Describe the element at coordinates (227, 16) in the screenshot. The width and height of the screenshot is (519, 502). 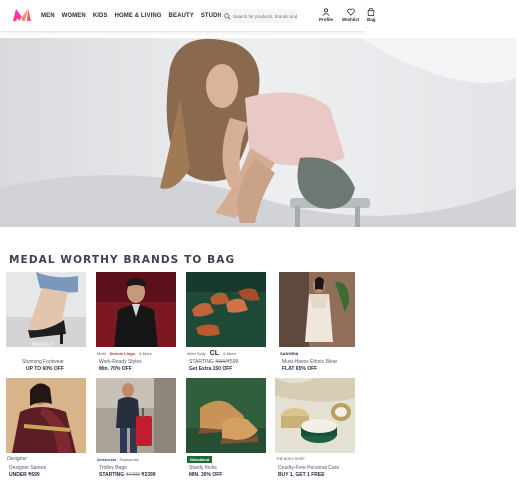
I see `search-icon` at that location.